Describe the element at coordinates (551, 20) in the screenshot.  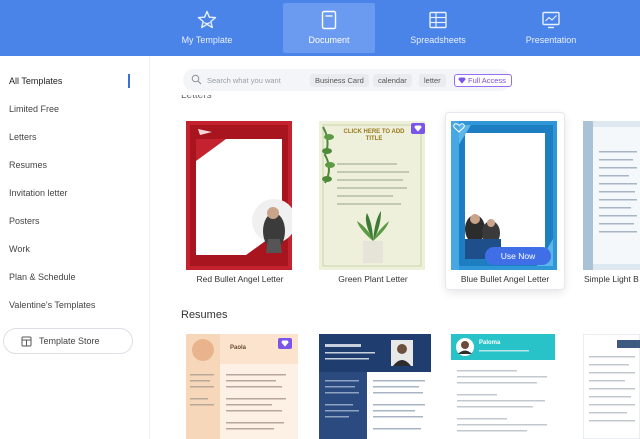
I see `presentation-icon` at that location.